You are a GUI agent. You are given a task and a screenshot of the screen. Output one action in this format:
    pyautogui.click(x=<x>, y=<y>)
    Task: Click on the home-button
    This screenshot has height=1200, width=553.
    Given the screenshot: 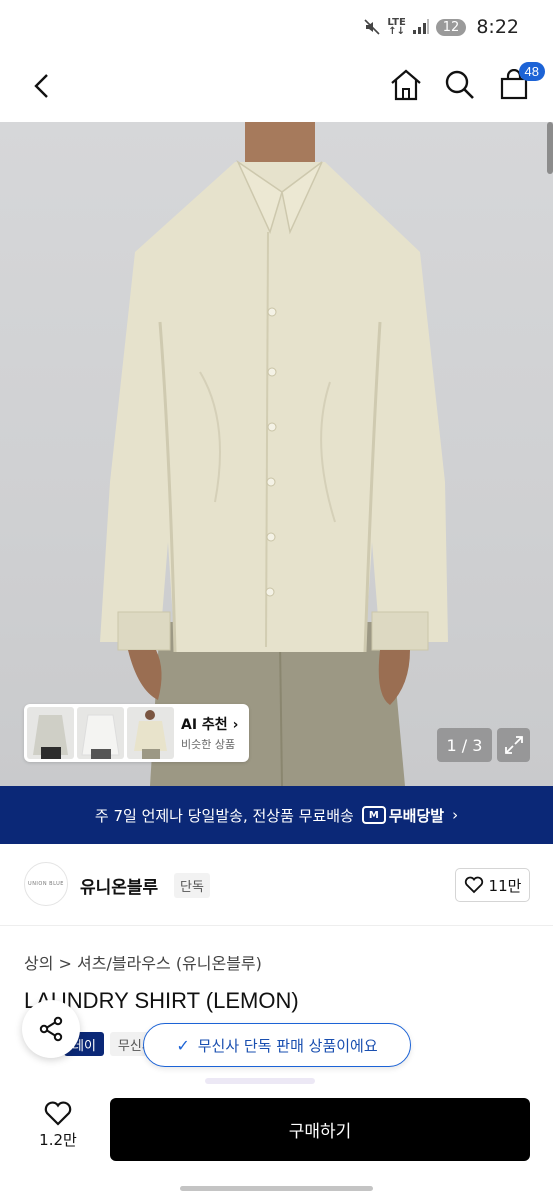 What is the action you would take?
    pyautogui.click(x=406, y=85)
    